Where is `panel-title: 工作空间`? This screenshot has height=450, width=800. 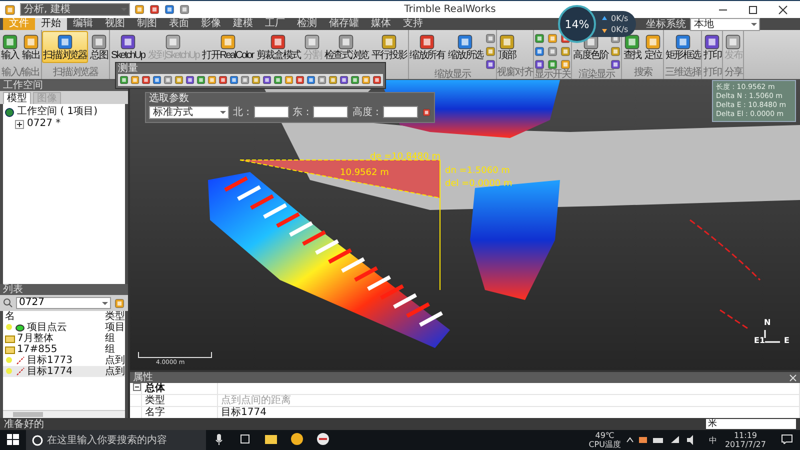 panel-title: 工作空间 is located at coordinates (64, 85).